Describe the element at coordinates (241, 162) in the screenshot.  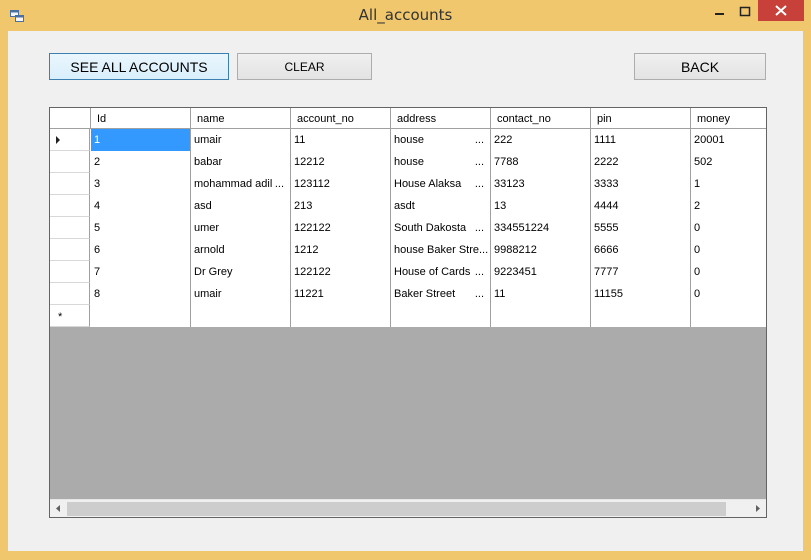
I see `grid-cell-name: babar` at that location.